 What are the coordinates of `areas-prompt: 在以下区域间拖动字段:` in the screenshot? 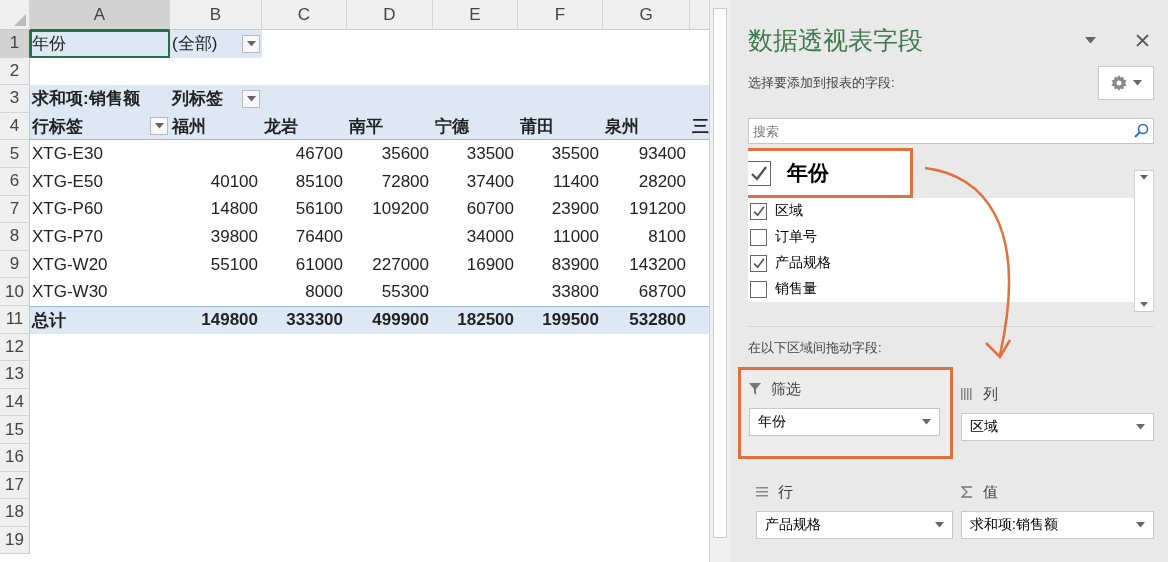 It's located at (815, 348).